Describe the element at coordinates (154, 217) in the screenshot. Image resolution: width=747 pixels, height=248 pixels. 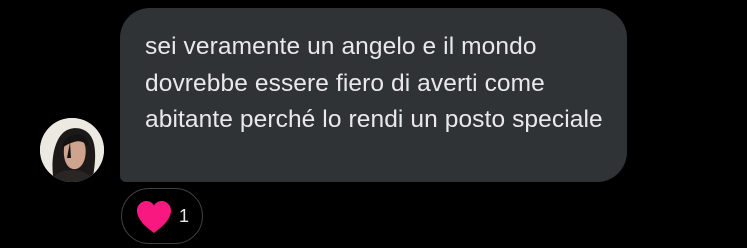
I see `heart-icon` at that location.